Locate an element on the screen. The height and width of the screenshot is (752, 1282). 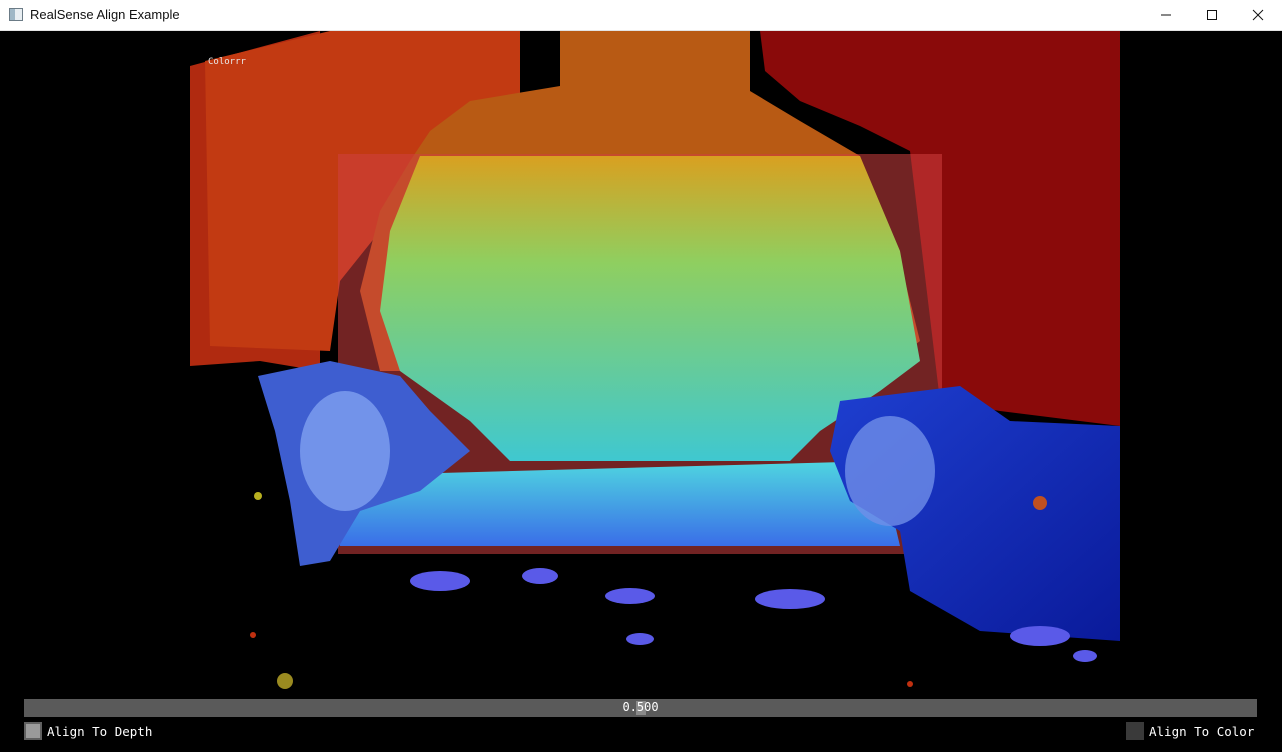
alpha-slider: 0.500 is located at coordinates (640, 708).